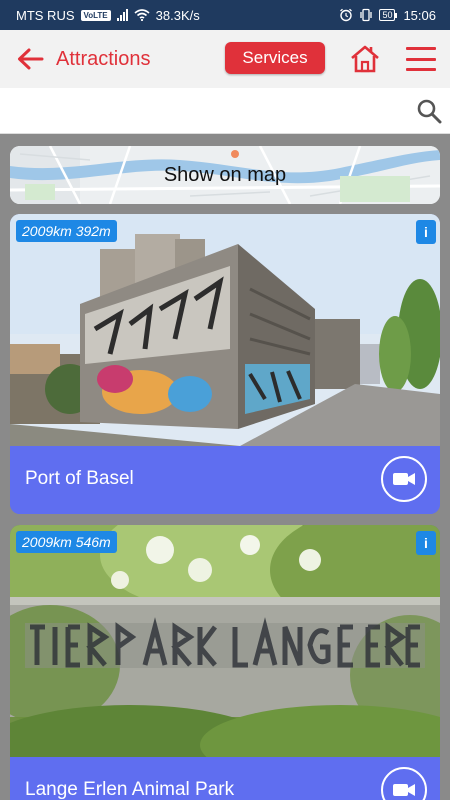  I want to click on page-title: Attractions, so click(103, 58).